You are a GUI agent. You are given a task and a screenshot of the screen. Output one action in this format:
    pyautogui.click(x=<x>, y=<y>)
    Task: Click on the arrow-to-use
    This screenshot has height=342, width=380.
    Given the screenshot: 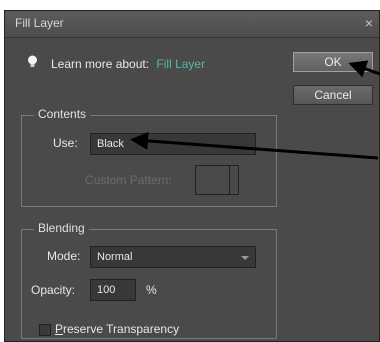 What is the action you would take?
    pyautogui.click(x=254, y=145)
    